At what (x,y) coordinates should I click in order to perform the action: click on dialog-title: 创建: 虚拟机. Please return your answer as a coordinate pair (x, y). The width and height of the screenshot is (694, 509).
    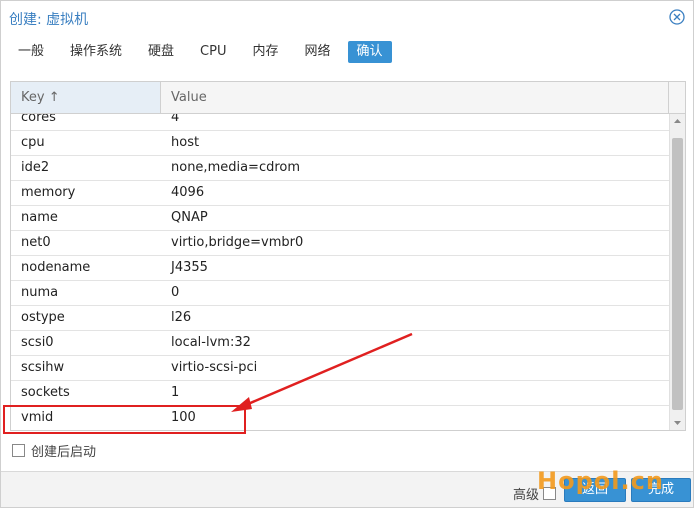
    Looking at the image, I should click on (49, 20).